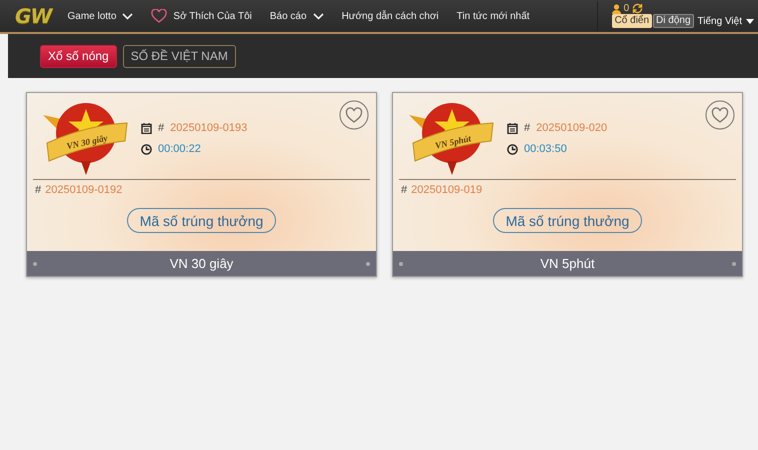  Describe the element at coordinates (616, 9) in the screenshot. I see `user-icon` at that location.